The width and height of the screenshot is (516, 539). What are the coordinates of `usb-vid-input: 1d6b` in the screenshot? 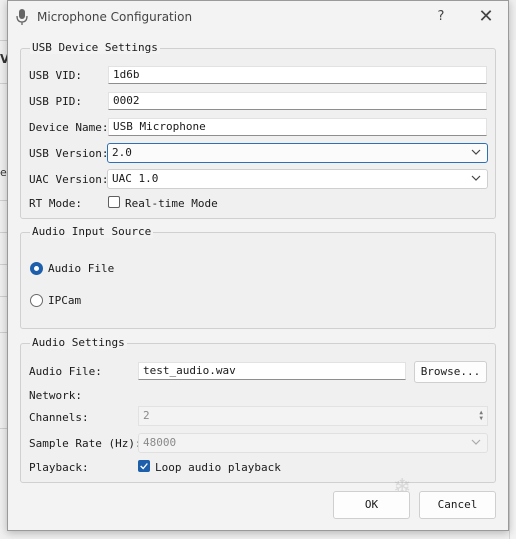 It's located at (297, 75).